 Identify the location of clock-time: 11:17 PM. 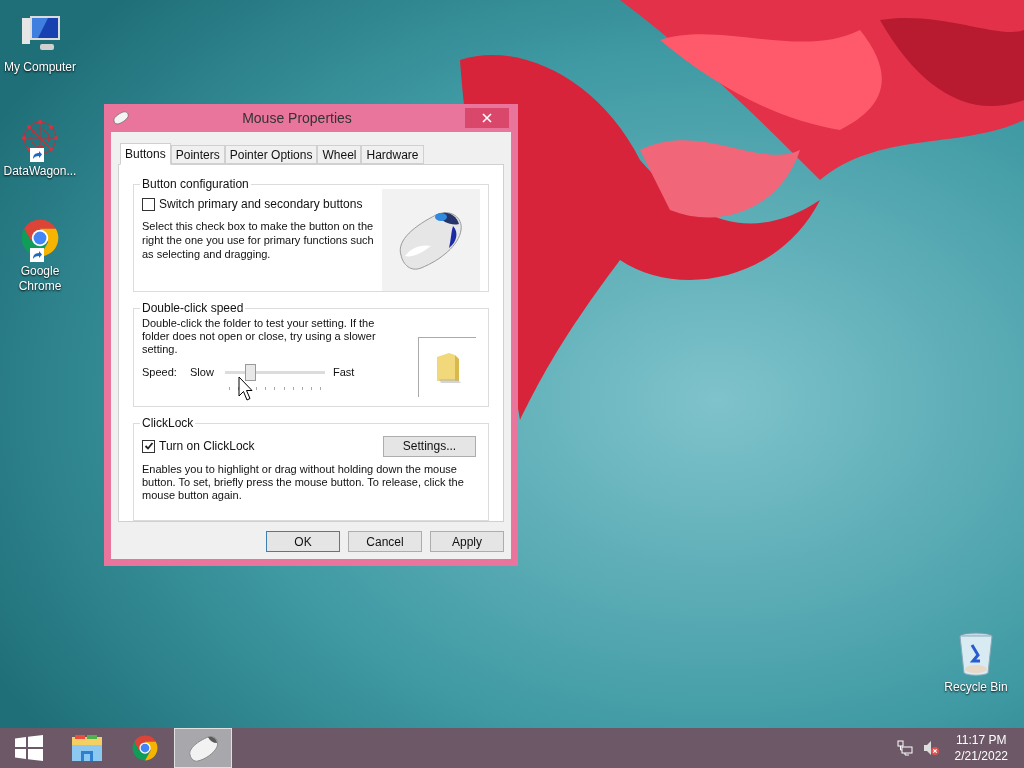
(981, 740).